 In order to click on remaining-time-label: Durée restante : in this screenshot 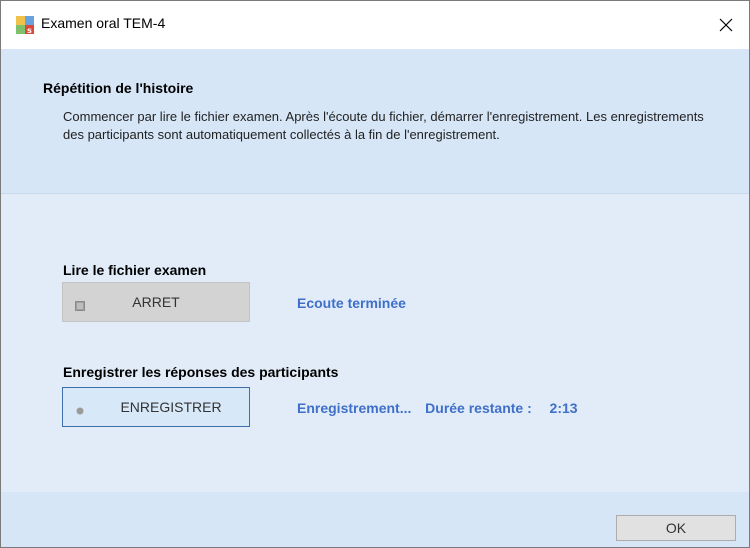, I will do `click(478, 408)`.